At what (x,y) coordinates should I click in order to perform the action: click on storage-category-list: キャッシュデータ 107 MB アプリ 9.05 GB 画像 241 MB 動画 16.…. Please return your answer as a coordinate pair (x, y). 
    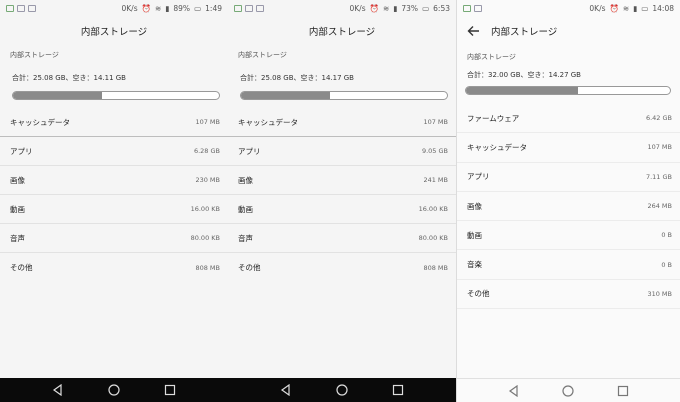
    Looking at the image, I should click on (342, 195).